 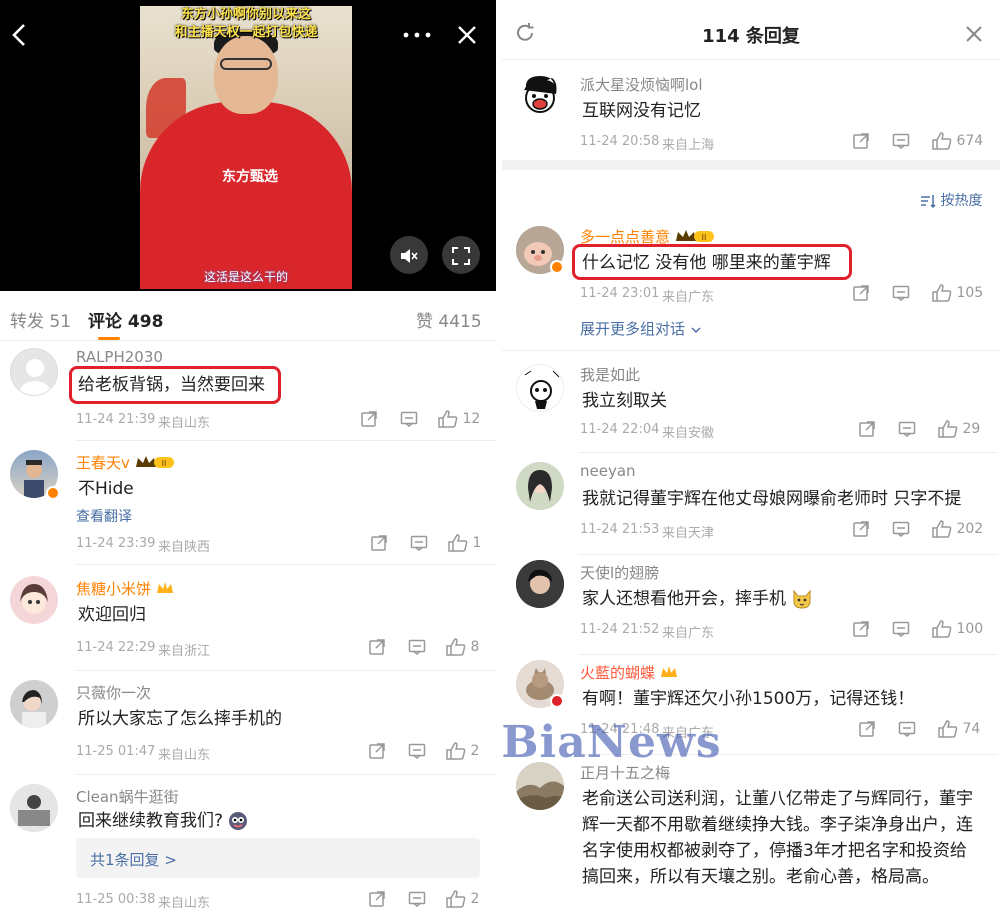 I want to click on tab-likes: 赞 4415, so click(x=449, y=319).